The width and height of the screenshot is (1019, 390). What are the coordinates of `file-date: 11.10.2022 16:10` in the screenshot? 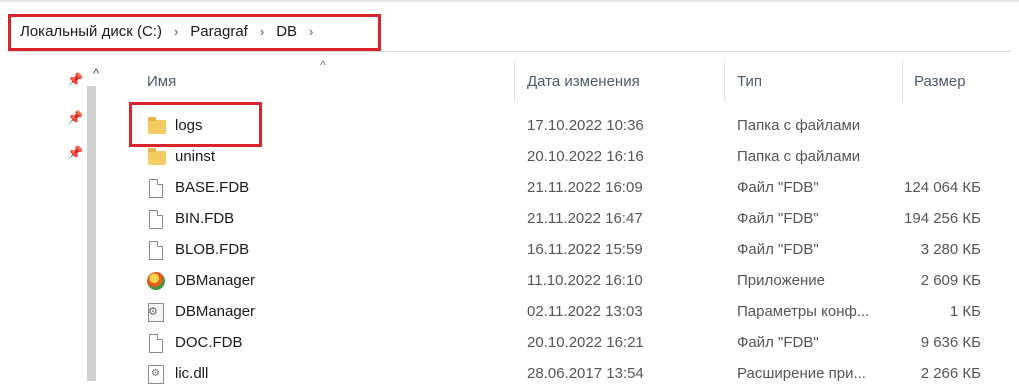 It's located at (585, 280).